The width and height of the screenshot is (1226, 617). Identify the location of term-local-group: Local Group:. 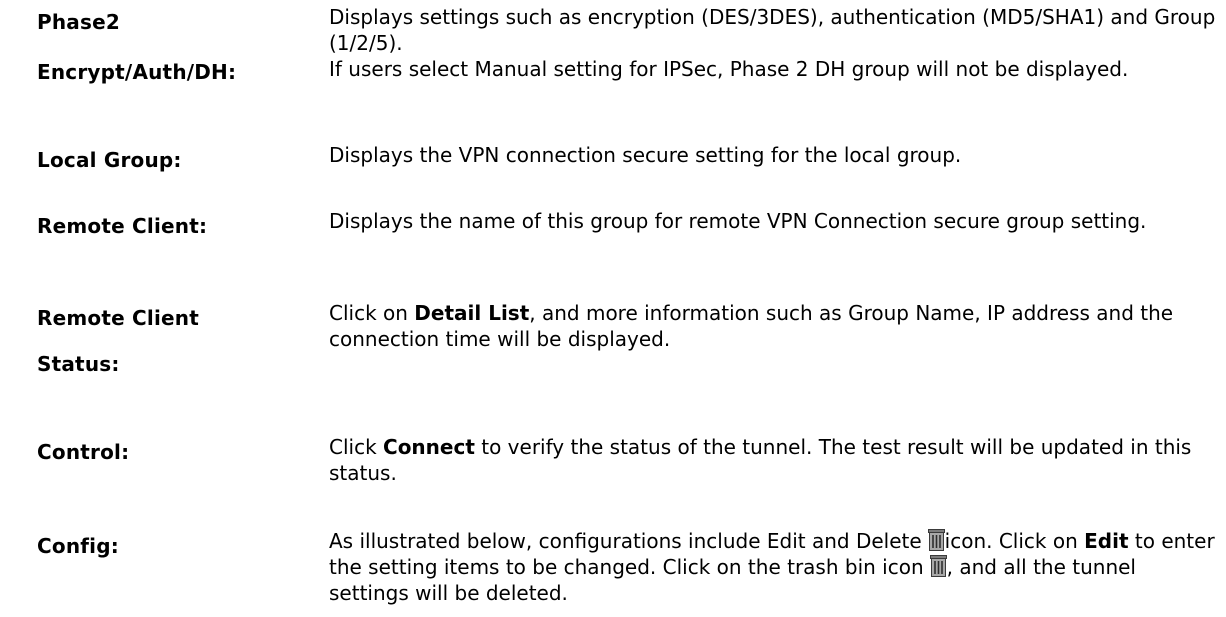
(109, 160).